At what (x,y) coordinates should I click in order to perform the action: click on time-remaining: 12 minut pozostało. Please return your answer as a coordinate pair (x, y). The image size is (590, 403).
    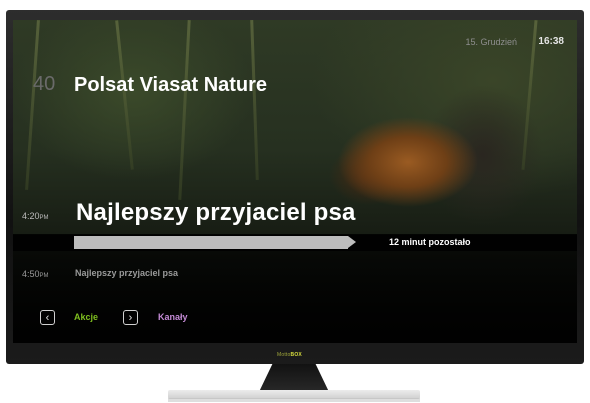
    Looking at the image, I should click on (430, 242).